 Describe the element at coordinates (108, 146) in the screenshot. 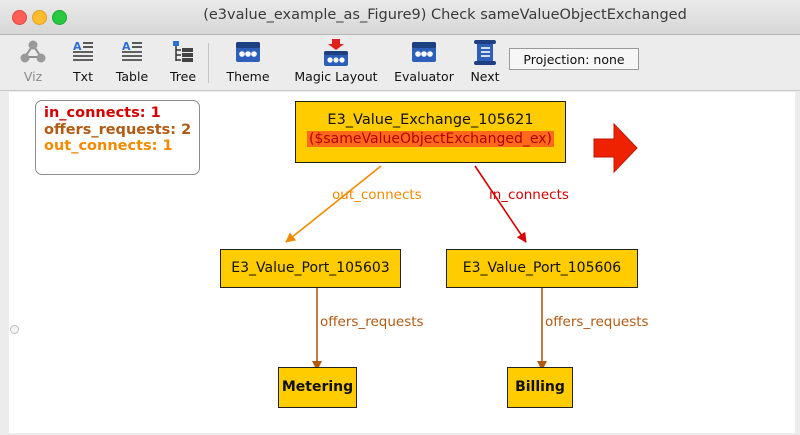

I see `legend-out-connects: out_connects: 1` at that location.